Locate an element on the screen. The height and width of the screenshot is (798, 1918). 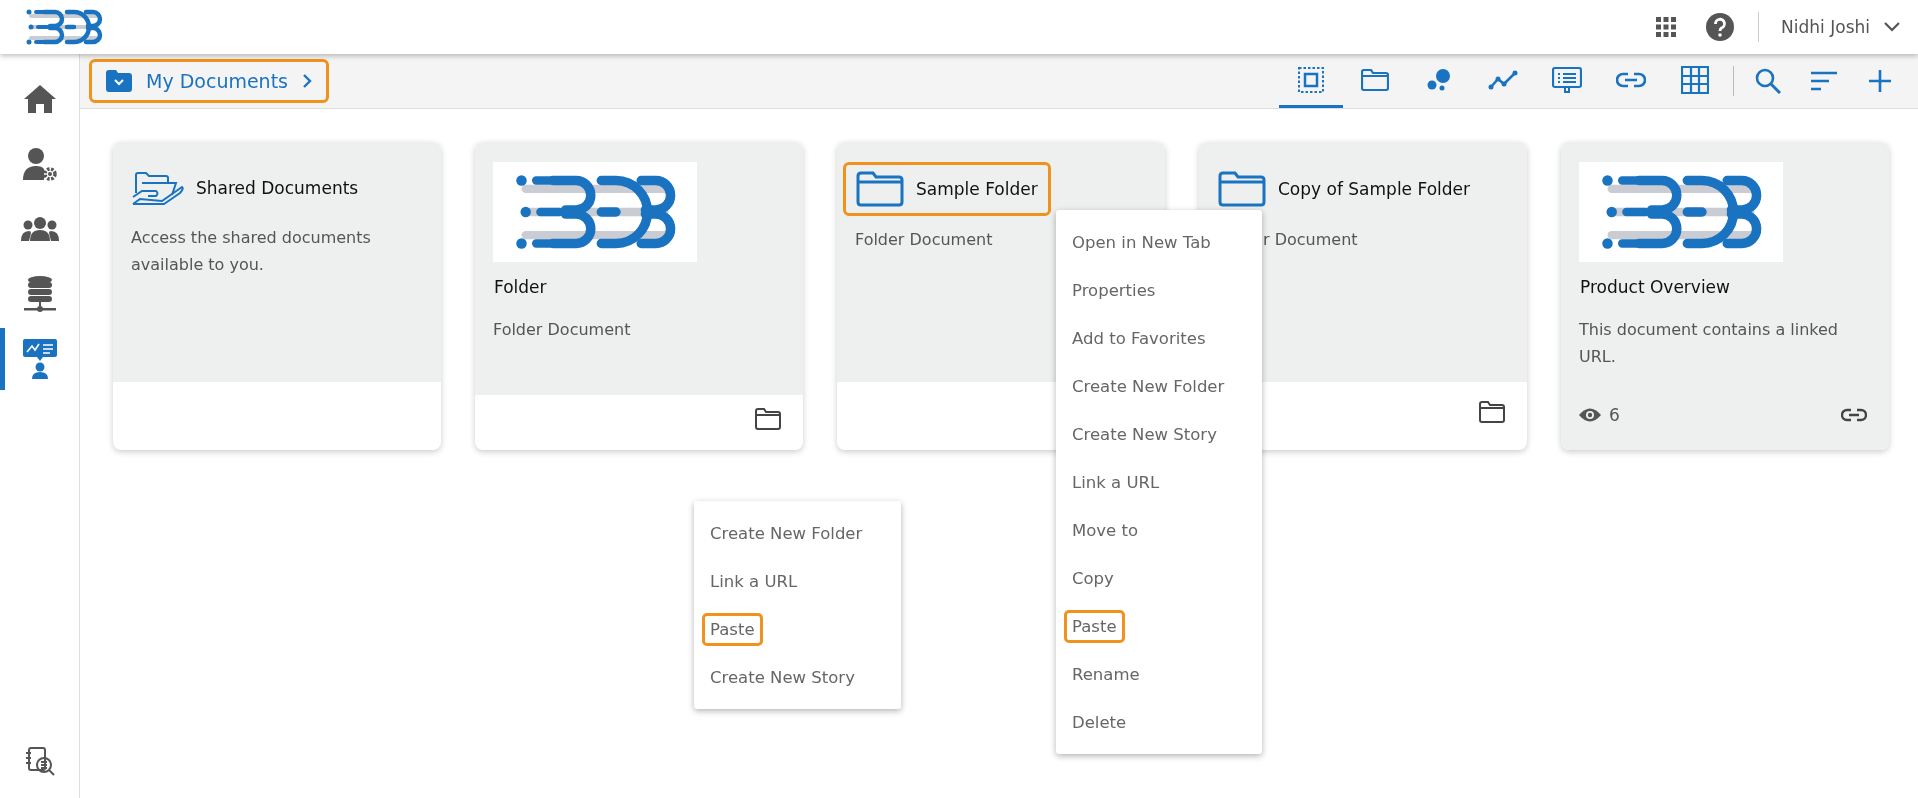
menu-item: Create New Folder is located at coordinates (786, 533).